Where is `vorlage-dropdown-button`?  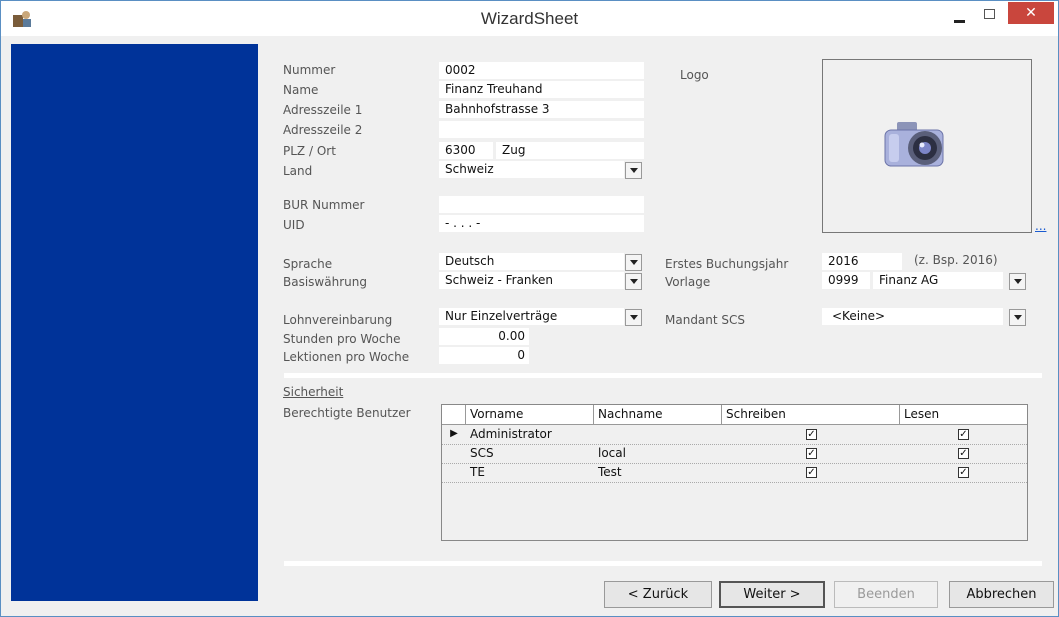 vorlage-dropdown-button is located at coordinates (1017, 281).